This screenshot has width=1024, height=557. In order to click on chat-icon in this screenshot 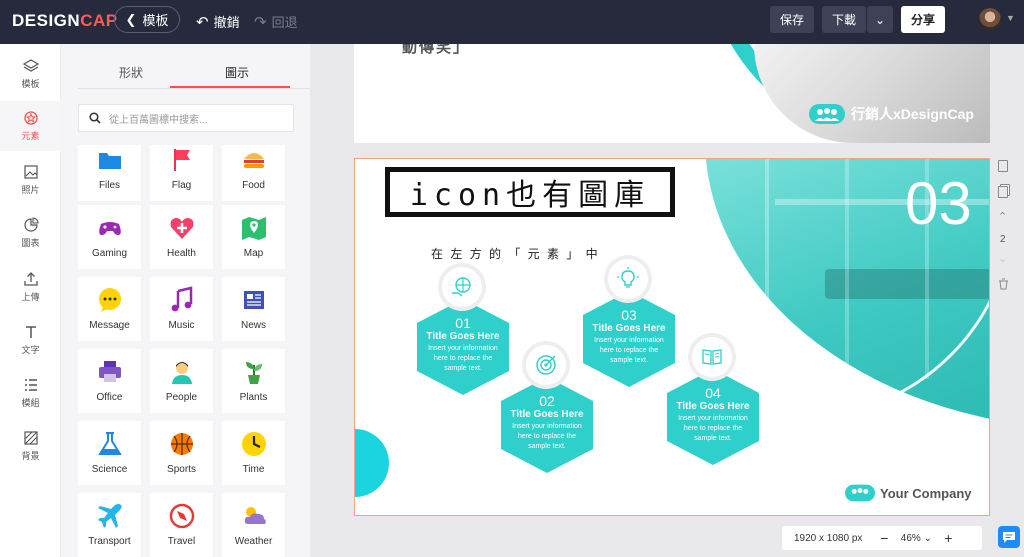, I will do `click(1009, 537)`.